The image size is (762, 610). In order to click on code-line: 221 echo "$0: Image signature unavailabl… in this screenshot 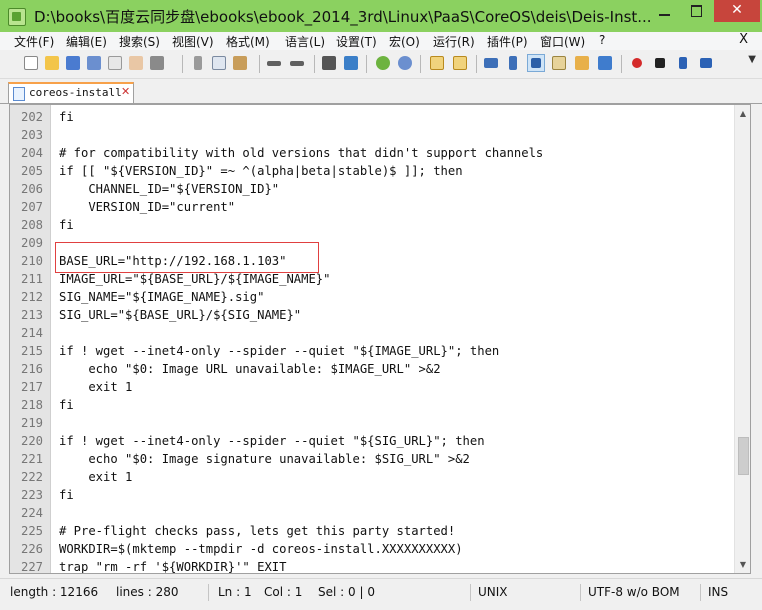, I will do `click(372, 459)`.